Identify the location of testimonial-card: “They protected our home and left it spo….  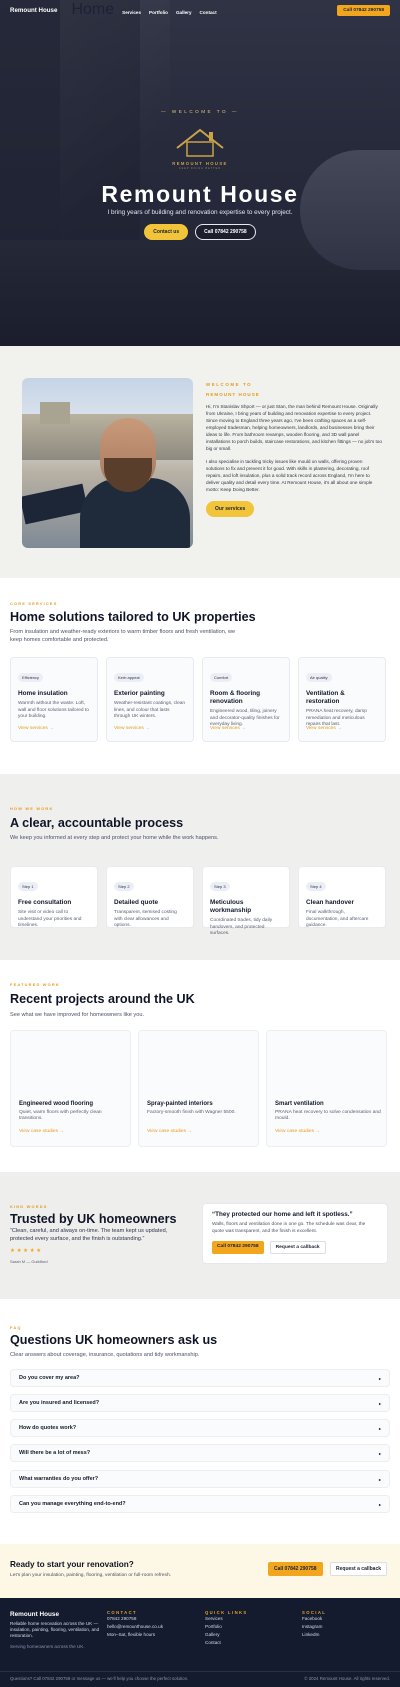
(295, 1233).